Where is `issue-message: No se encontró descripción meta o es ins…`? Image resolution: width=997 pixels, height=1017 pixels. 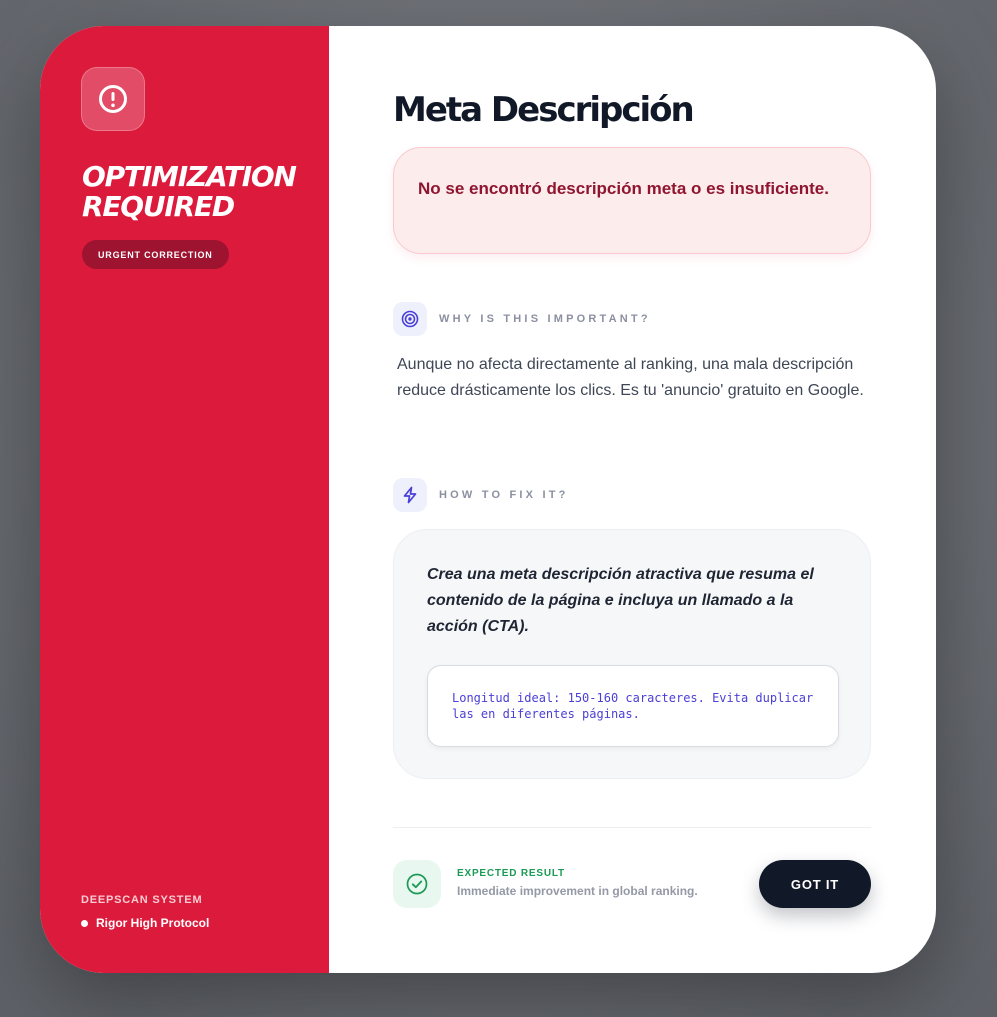
issue-message: No se encontró descripción meta o es ins… is located at coordinates (623, 188).